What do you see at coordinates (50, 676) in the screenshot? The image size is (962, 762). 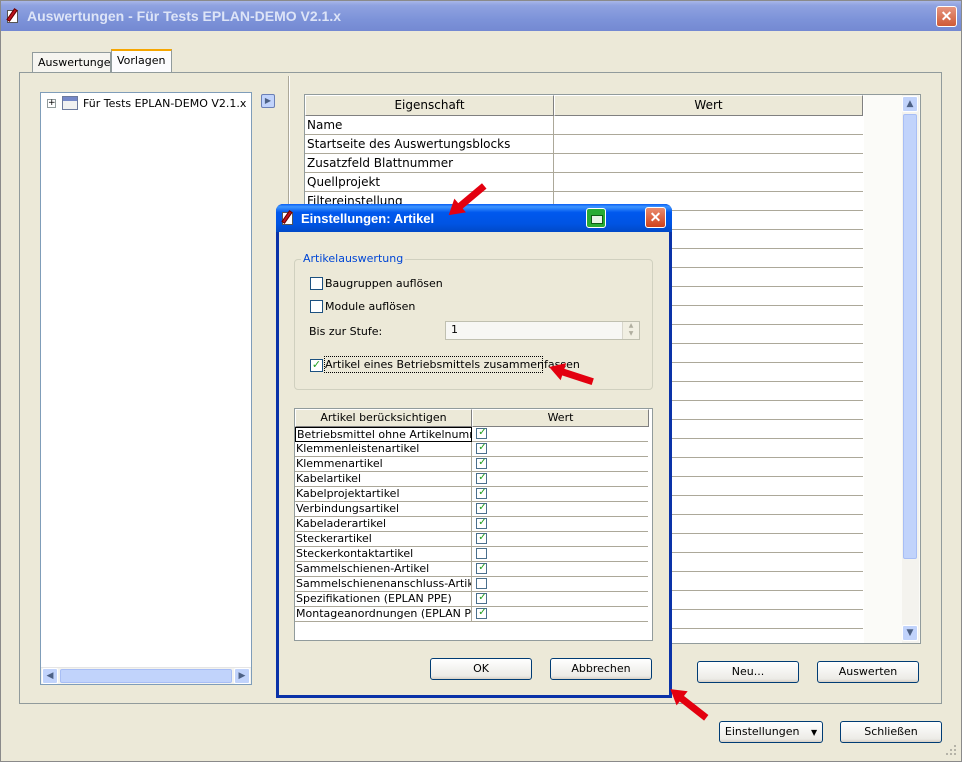 I see `scroll-left-icon: ◀` at bounding box center [50, 676].